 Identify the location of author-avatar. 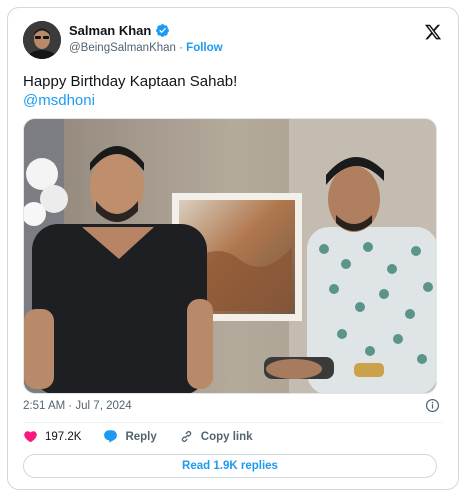
(42, 40).